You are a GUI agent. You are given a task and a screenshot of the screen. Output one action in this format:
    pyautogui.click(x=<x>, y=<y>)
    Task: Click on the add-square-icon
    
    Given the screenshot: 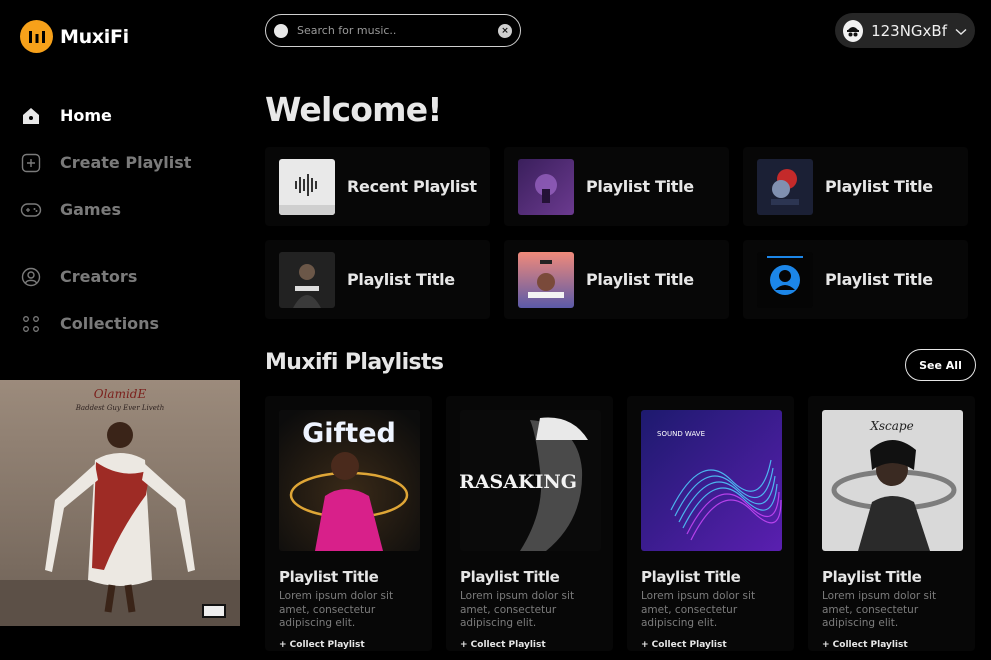 What is the action you would take?
    pyautogui.click(x=31, y=163)
    